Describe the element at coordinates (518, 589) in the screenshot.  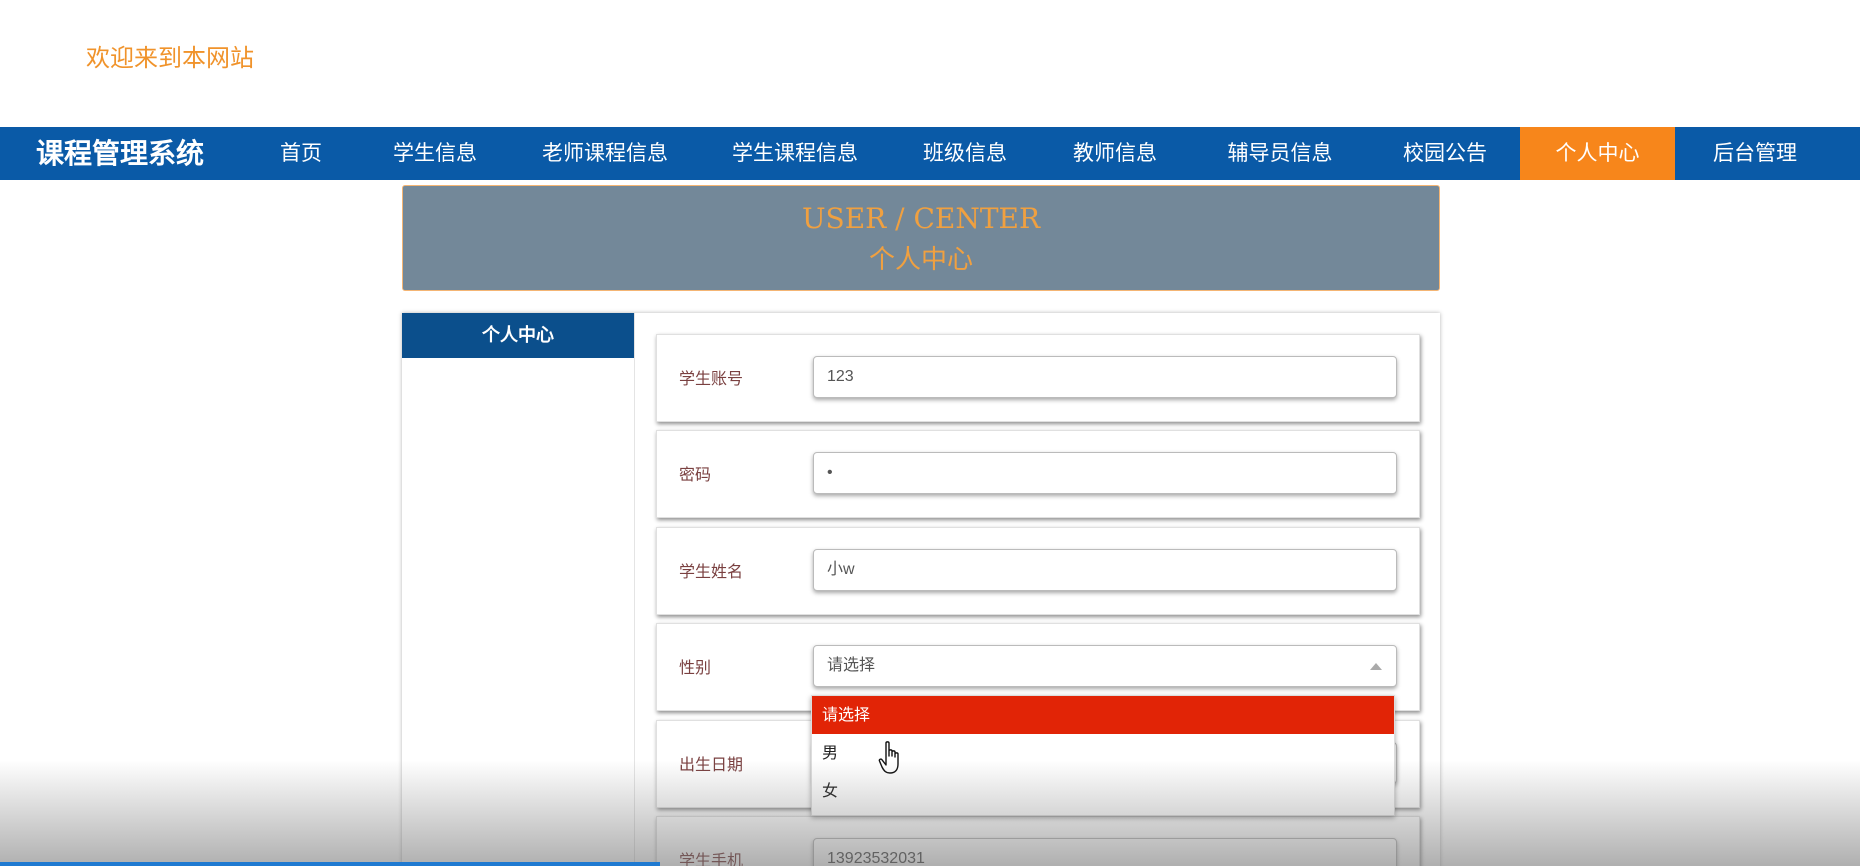
I see `sidebar: 个人中心` at that location.